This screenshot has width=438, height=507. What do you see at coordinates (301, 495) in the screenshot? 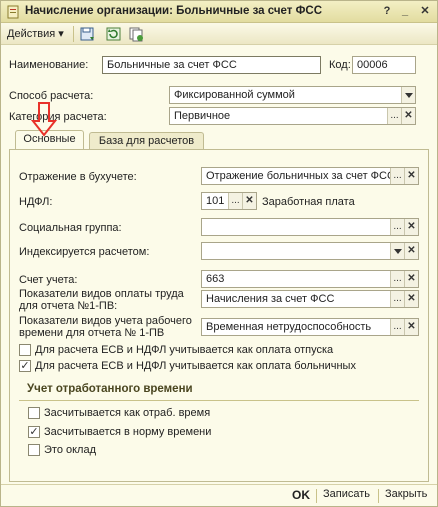
I see `ok-button: OK` at bounding box center [301, 495].